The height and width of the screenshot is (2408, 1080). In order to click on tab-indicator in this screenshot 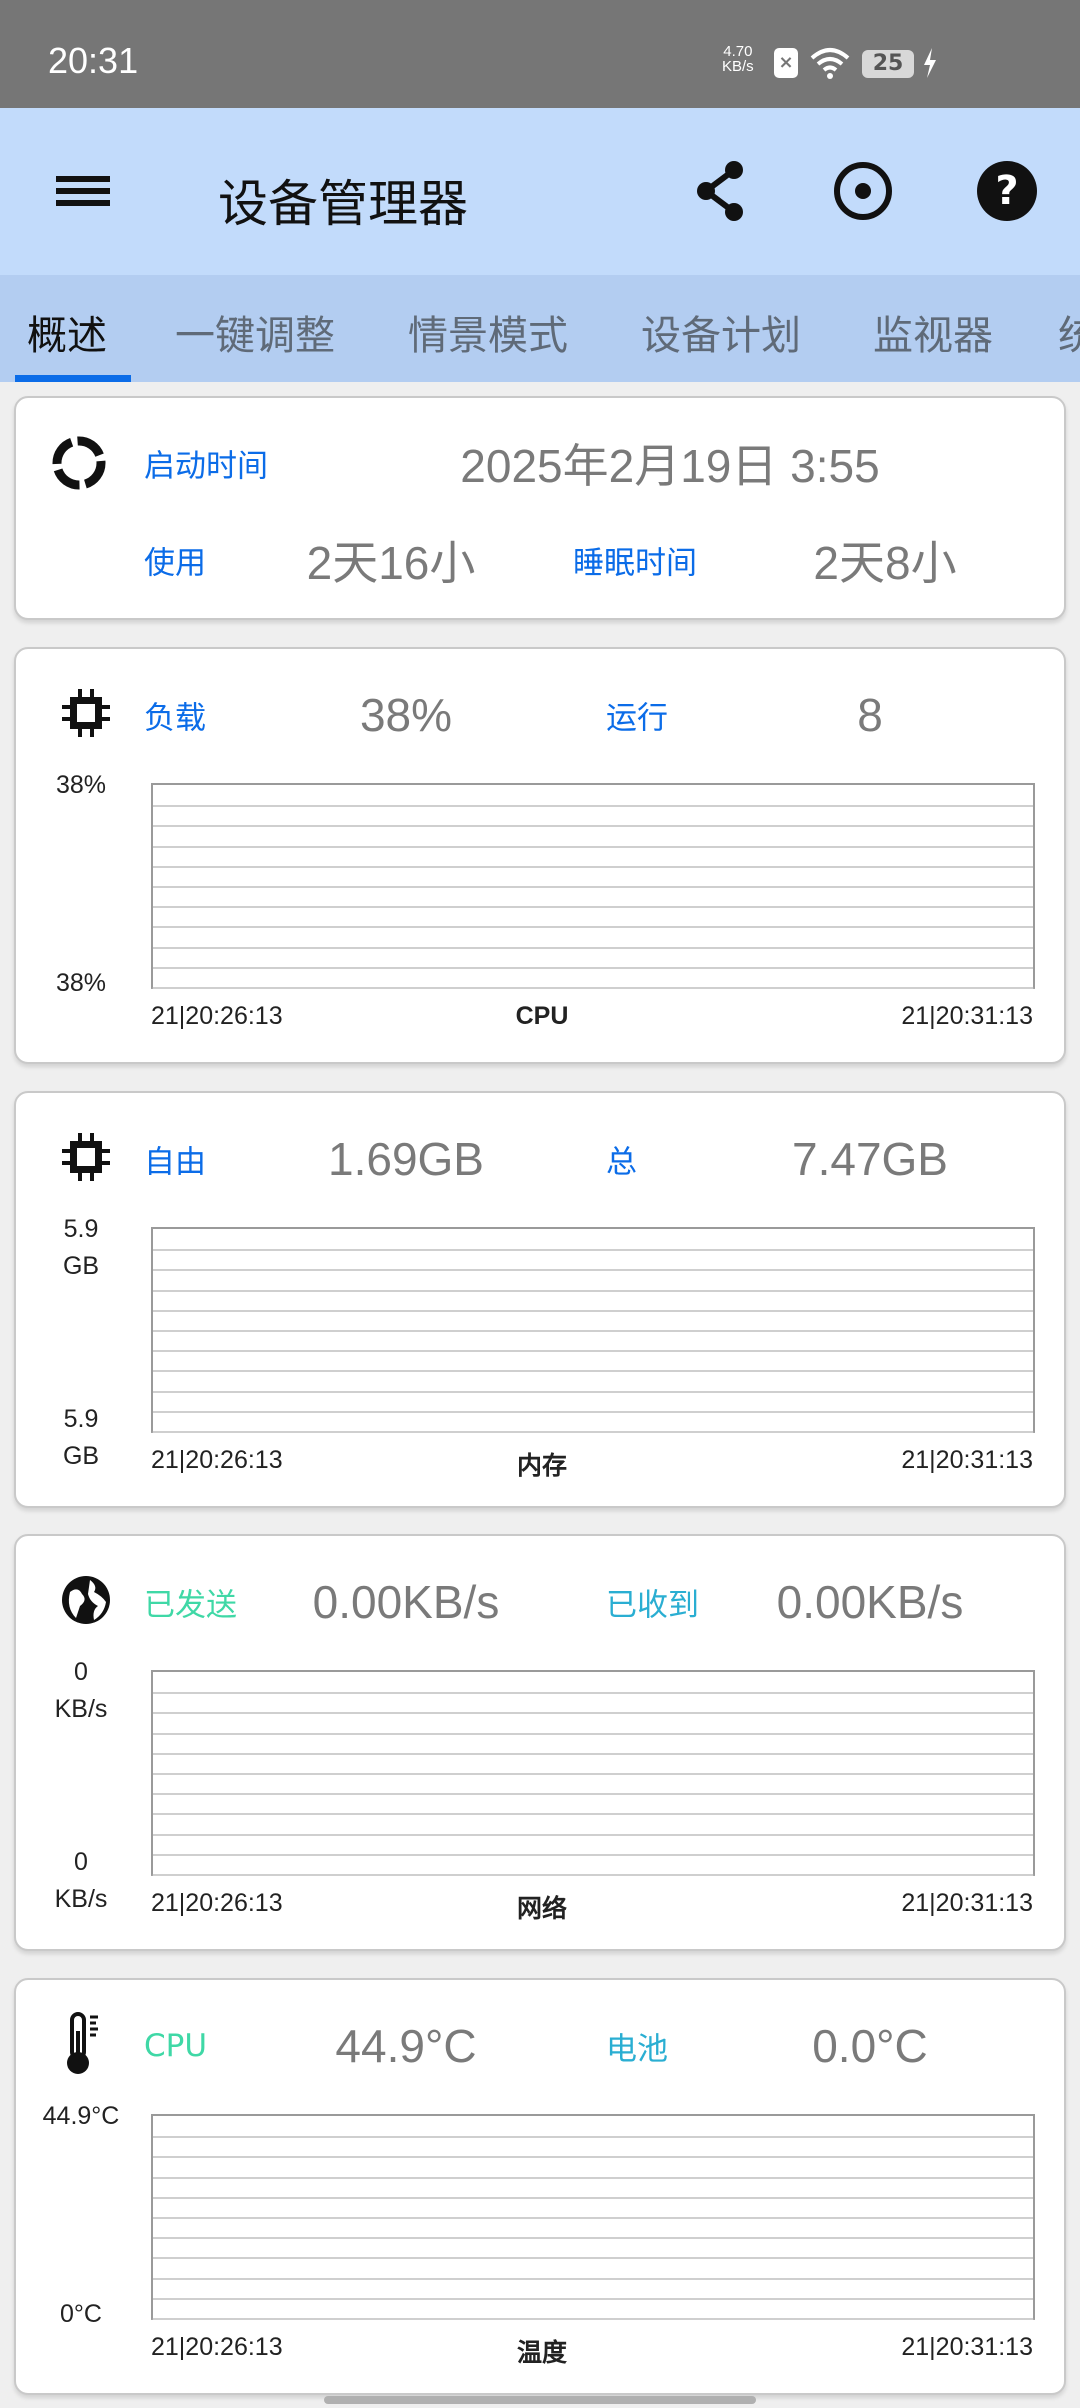, I will do `click(73, 378)`.